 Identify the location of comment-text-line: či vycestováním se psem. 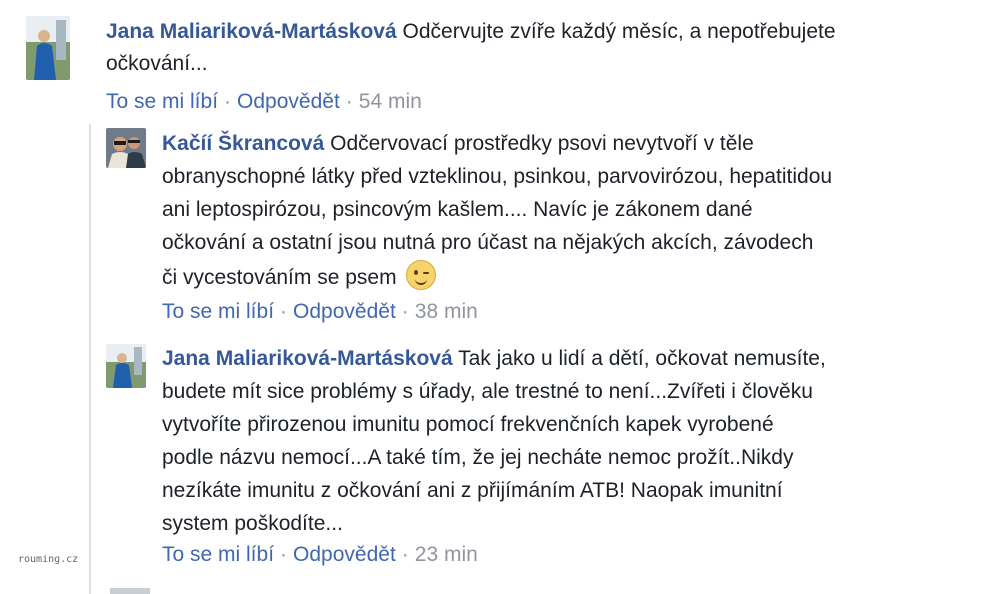
(279, 277).